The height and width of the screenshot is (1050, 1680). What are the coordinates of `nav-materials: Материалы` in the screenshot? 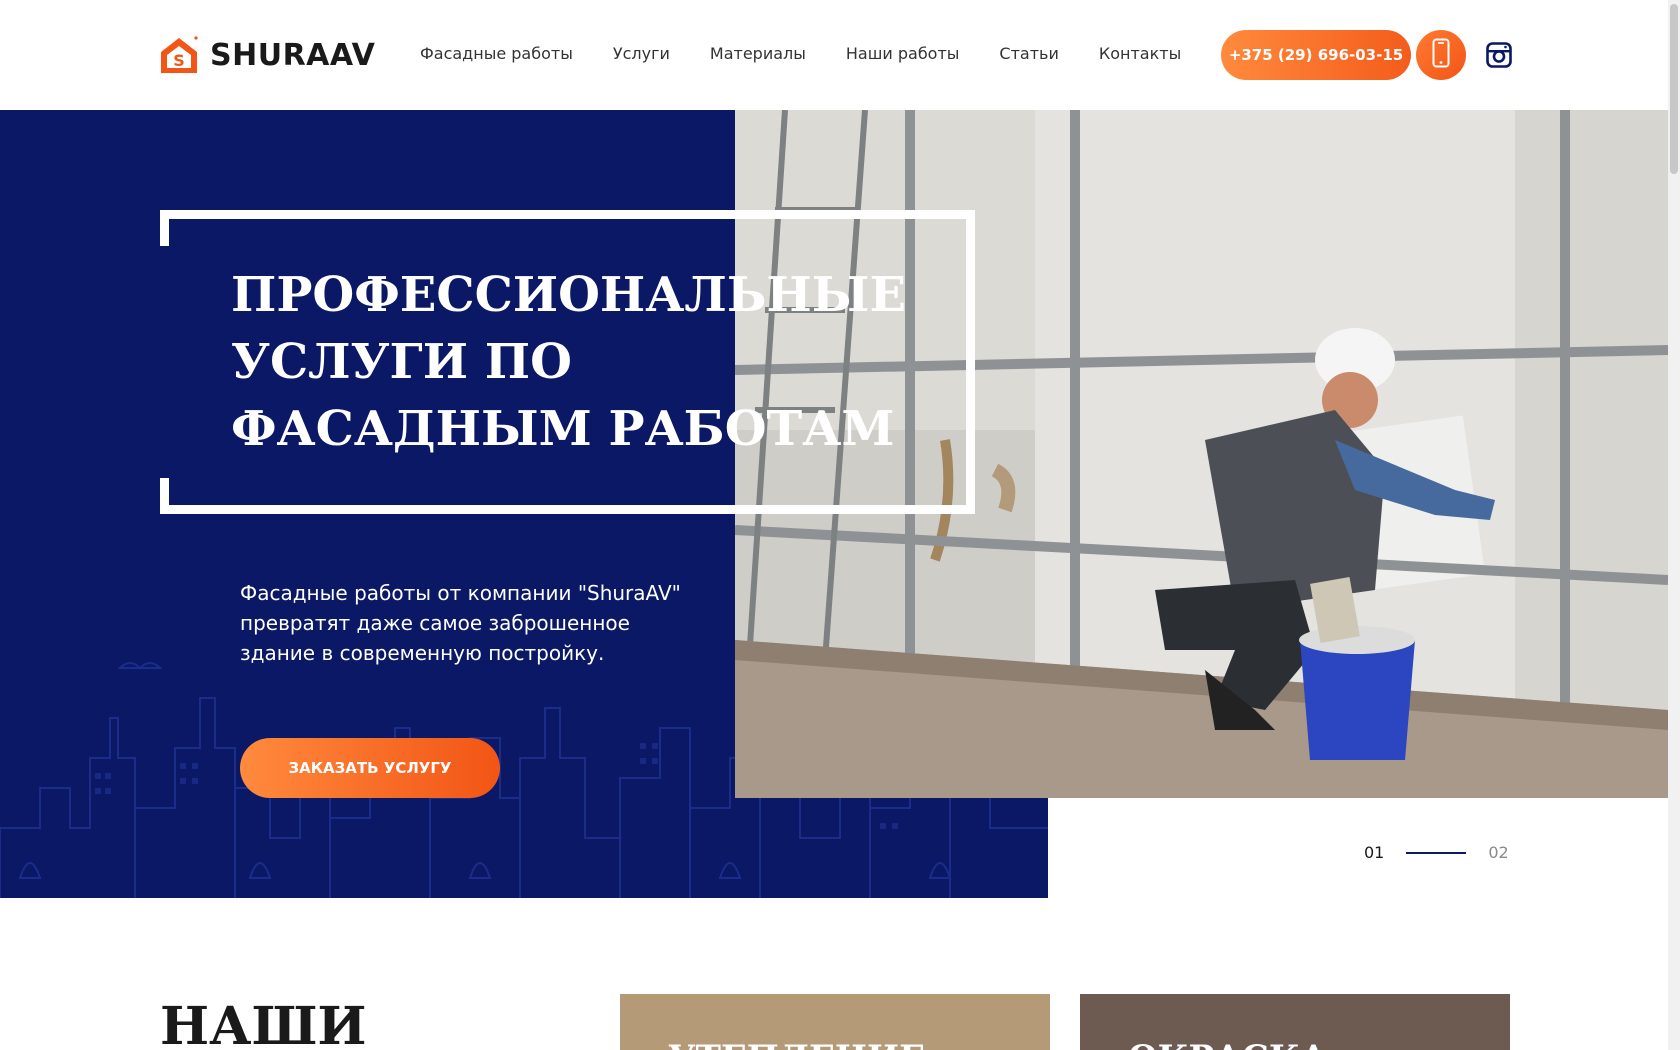 It's located at (758, 53).